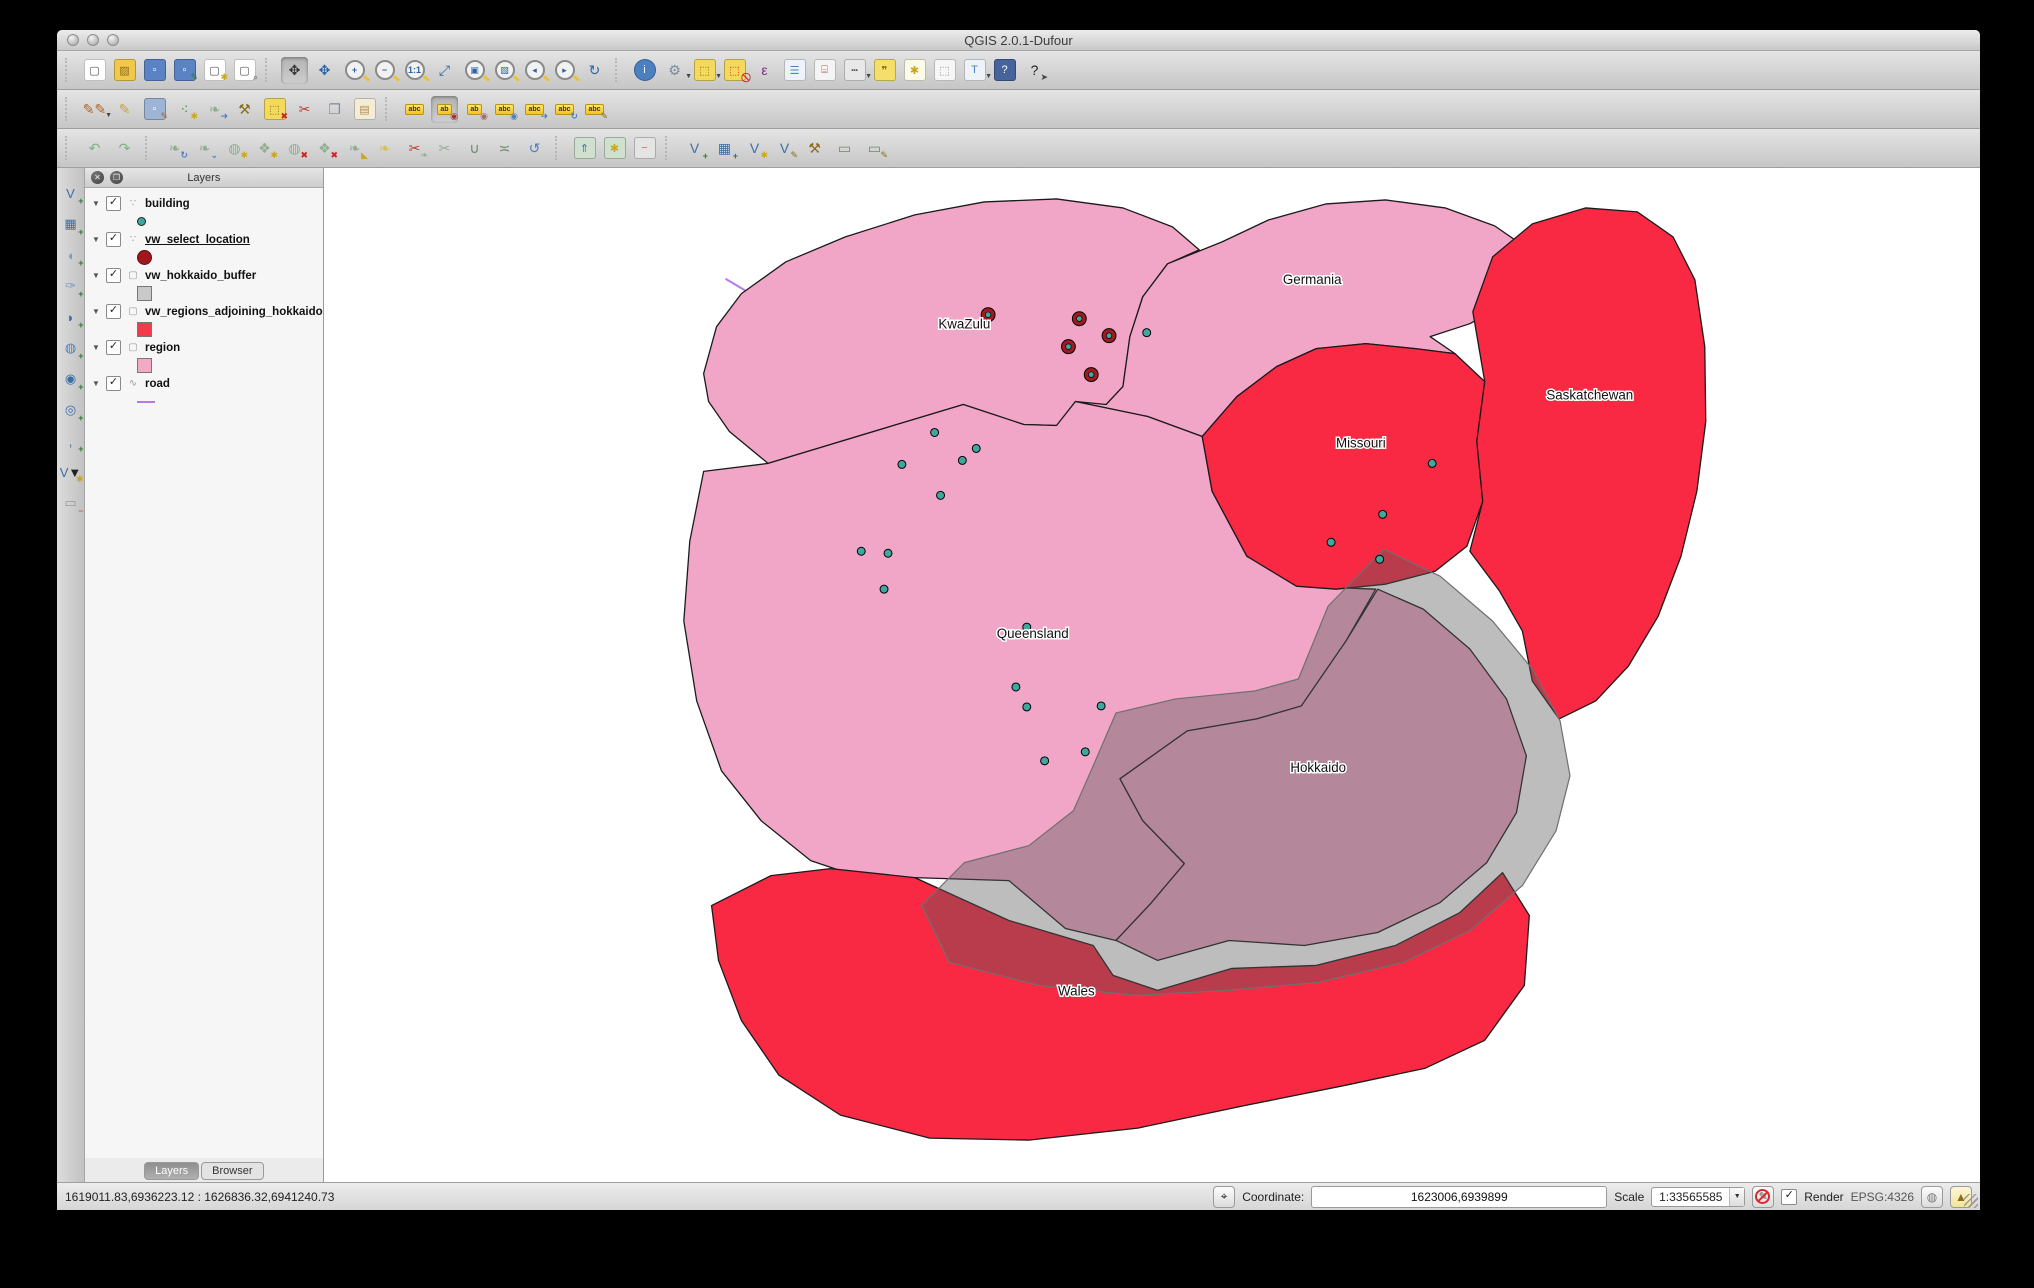 The height and width of the screenshot is (1288, 2034). What do you see at coordinates (414, 109) in the screenshot?
I see `layer-labeling-options-button: abc` at bounding box center [414, 109].